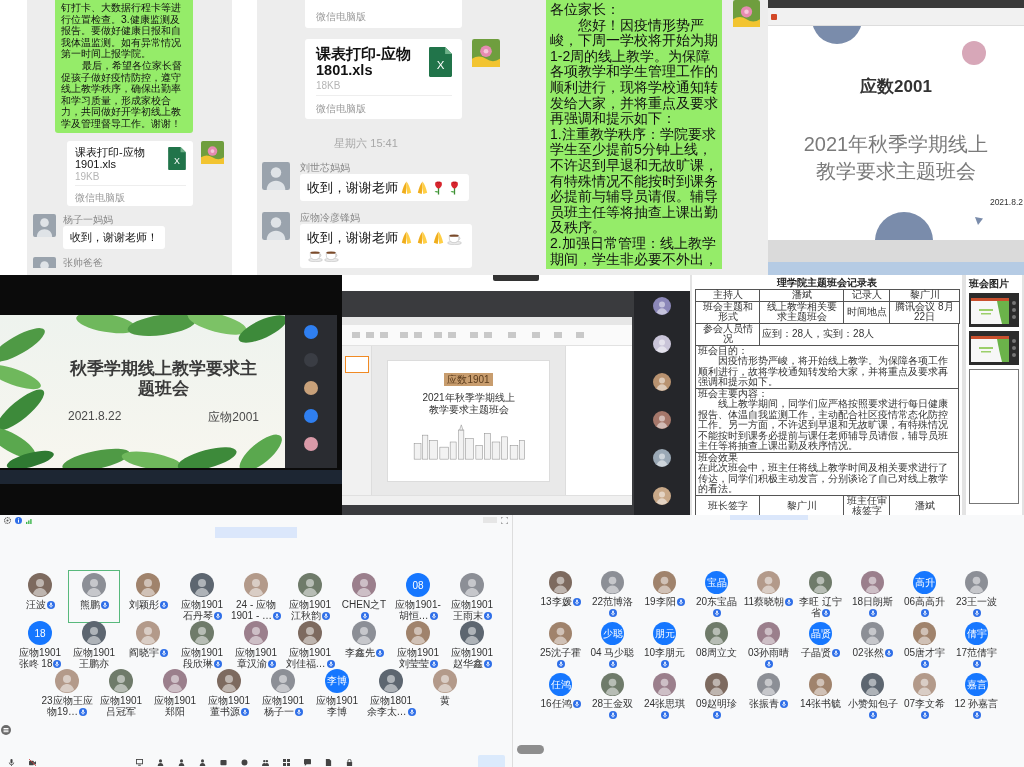 This screenshot has height=767, width=1024. Describe the element at coordinates (7, 520) in the screenshot. I see `gear-icon` at that location.